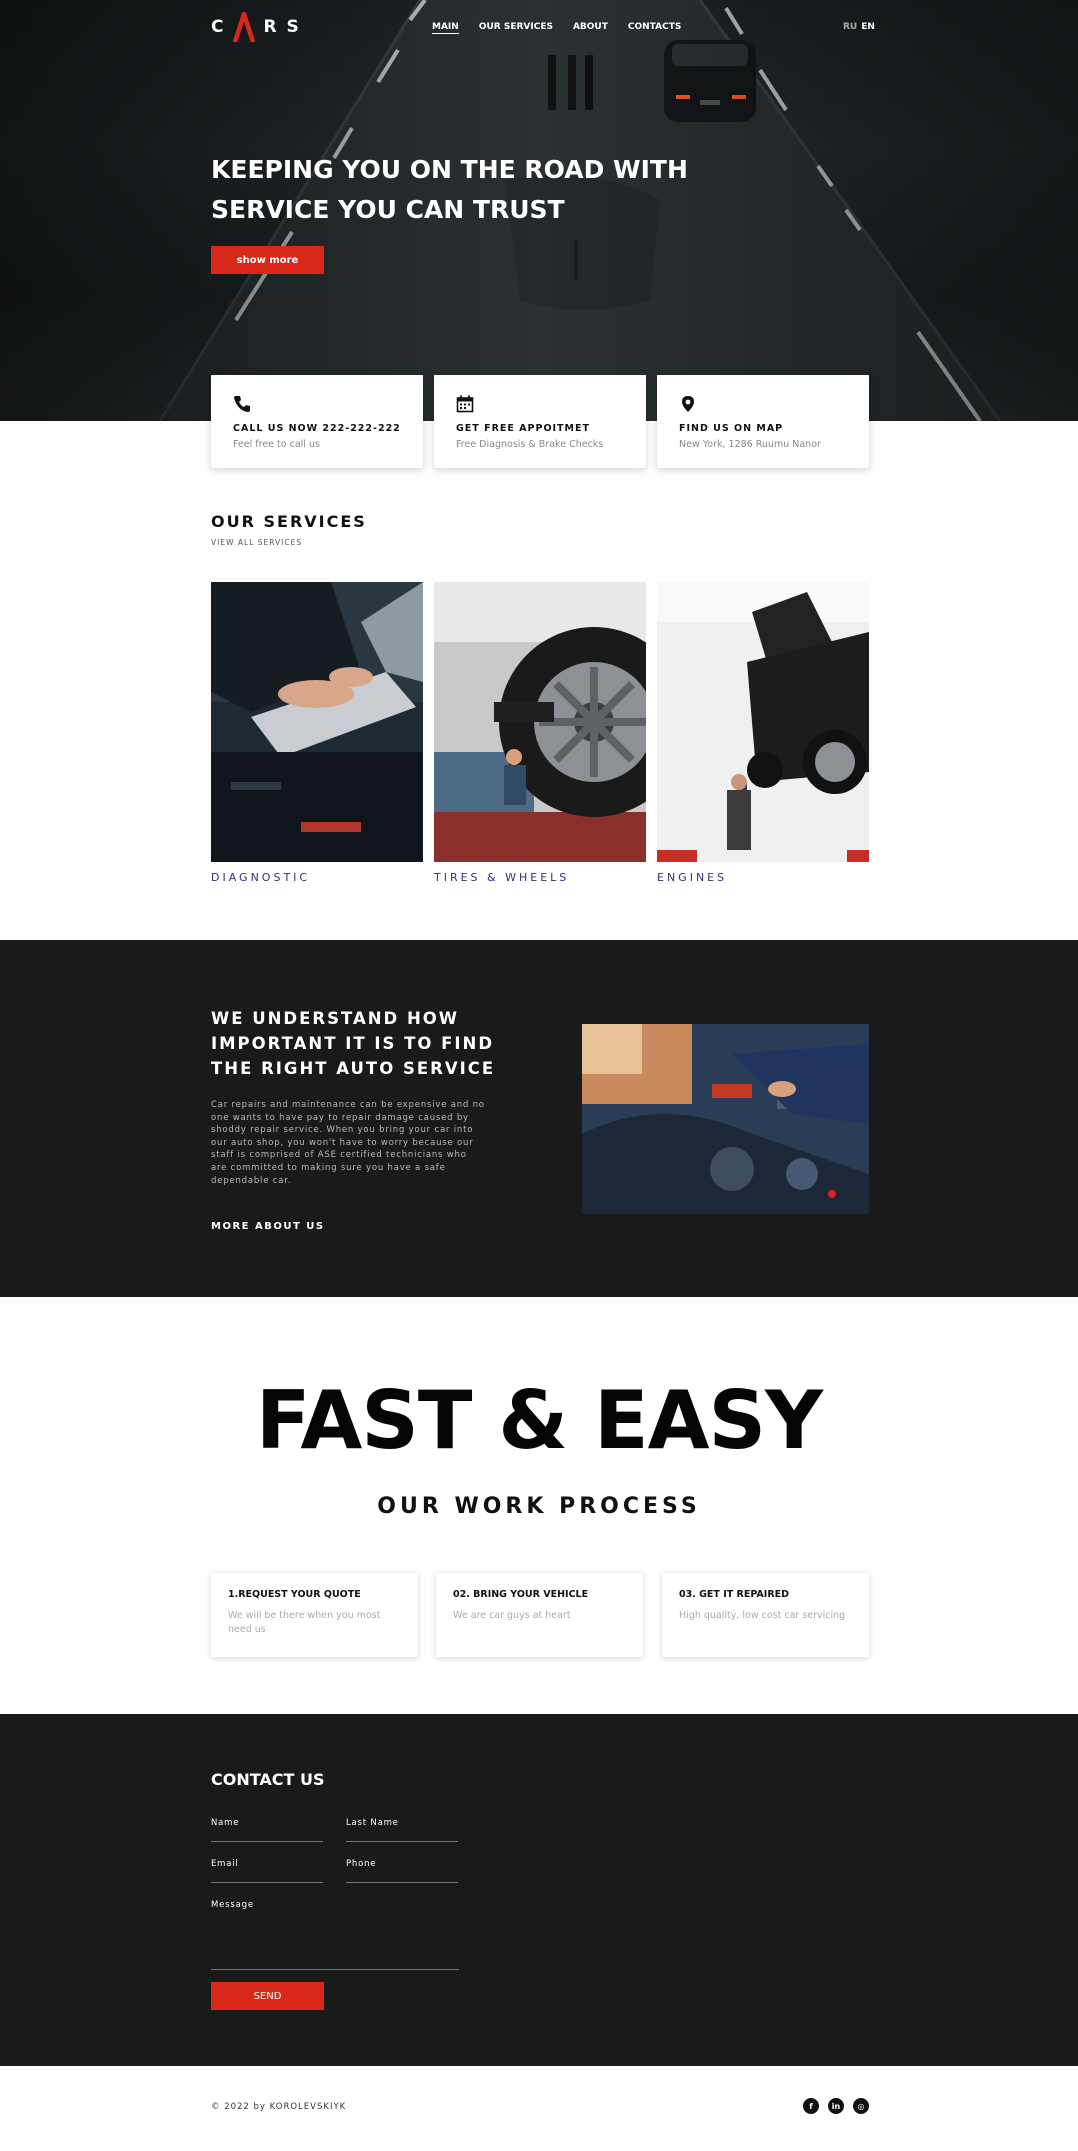 Image resolution: width=1078 pixels, height=2151 pixels. Describe the element at coordinates (335, 1942) in the screenshot. I see `message-input` at that location.